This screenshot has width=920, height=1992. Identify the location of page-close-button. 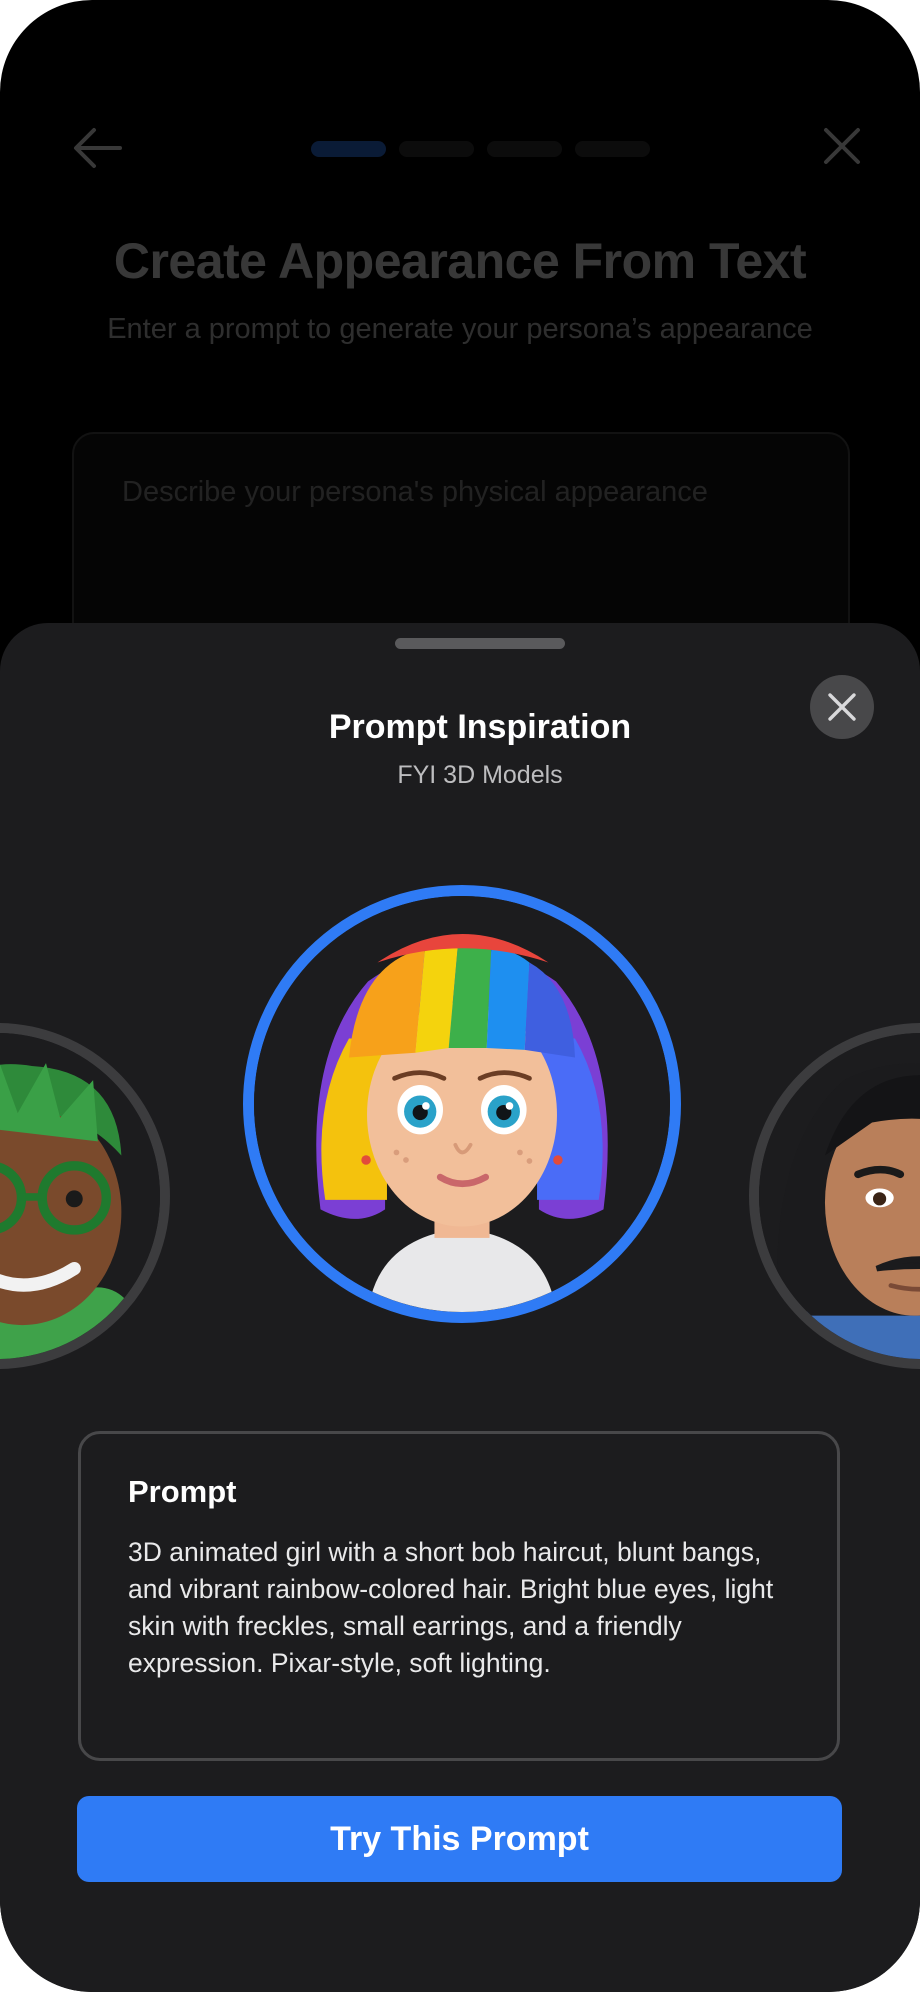
(842, 146).